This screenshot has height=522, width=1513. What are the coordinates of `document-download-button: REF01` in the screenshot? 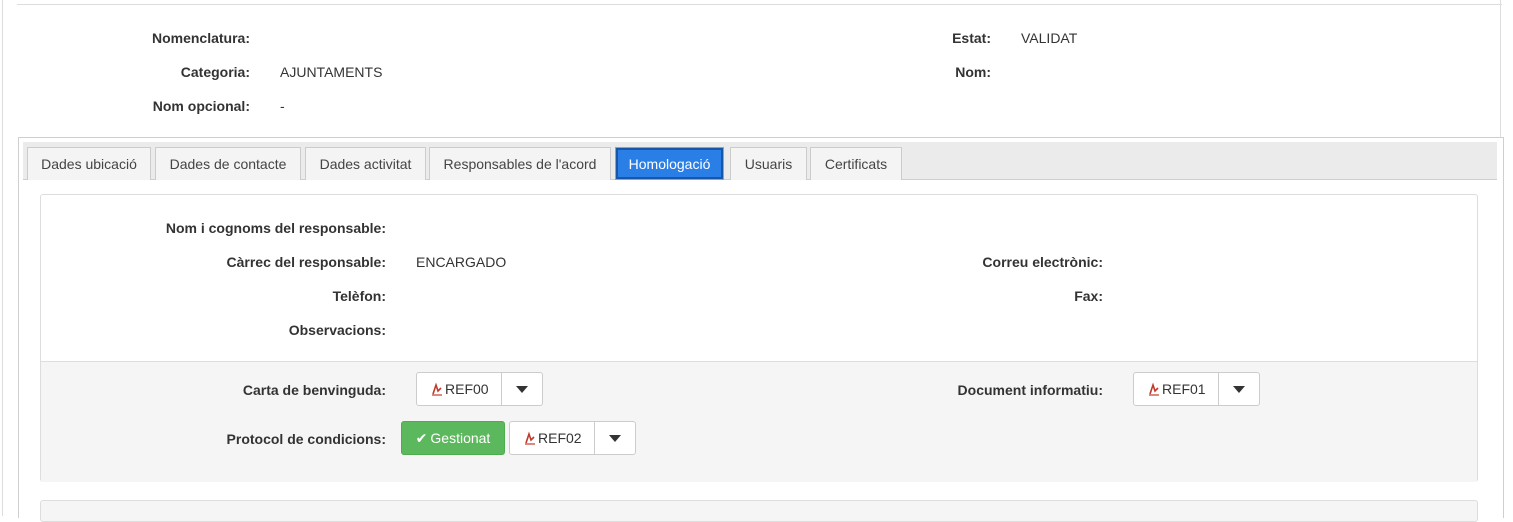 It's located at (1176, 389).